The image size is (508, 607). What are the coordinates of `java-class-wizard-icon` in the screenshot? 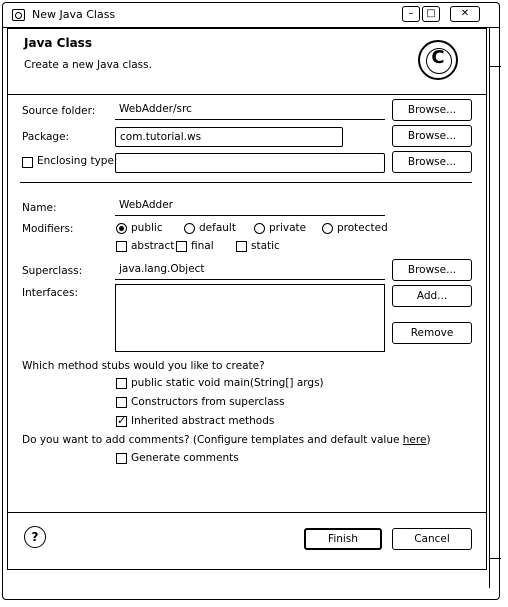 It's located at (438, 60).